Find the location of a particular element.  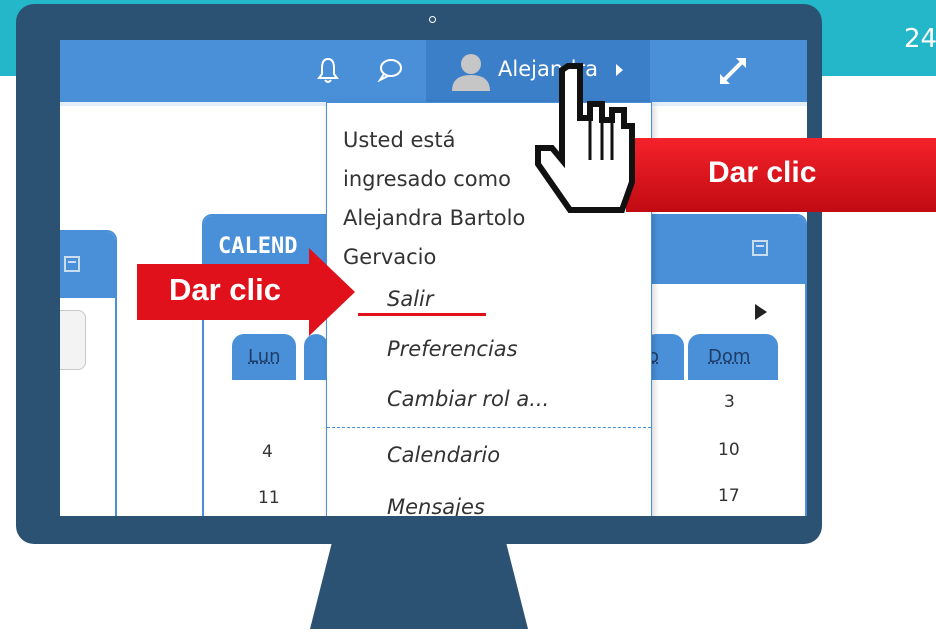

left-block is located at coordinates (88, 373).